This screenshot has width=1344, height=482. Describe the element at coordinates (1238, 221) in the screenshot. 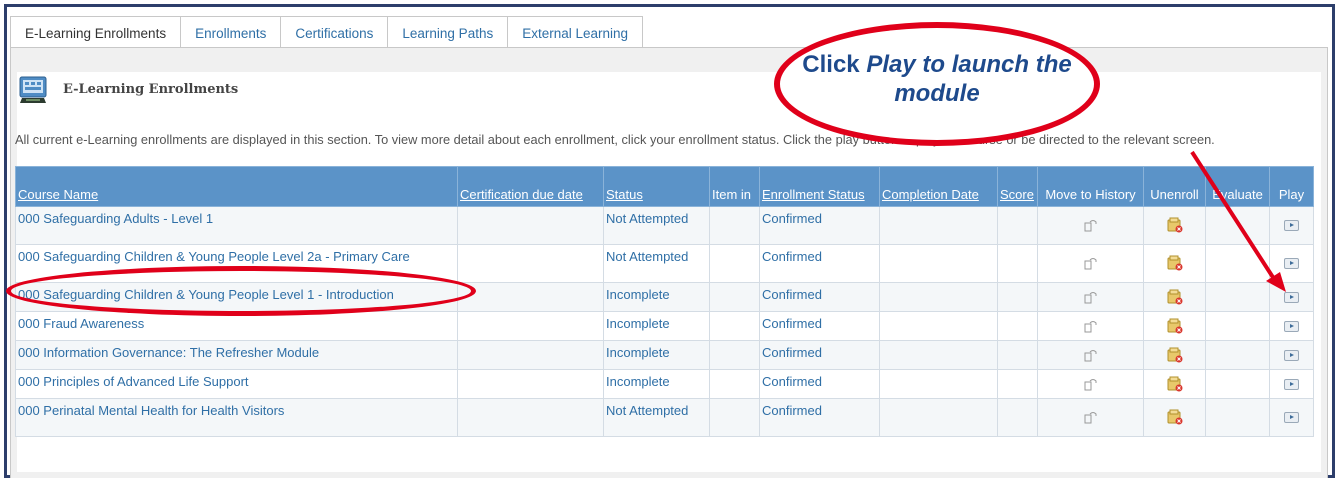

I see `pointer-arrow-annotation` at that location.